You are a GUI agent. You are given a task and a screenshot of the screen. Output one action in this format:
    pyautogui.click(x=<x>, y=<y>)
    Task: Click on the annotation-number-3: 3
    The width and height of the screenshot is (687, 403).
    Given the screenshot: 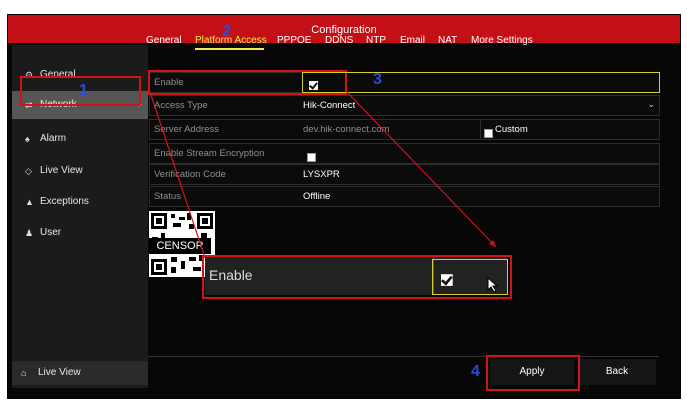 What is the action you would take?
    pyautogui.click(x=377, y=79)
    